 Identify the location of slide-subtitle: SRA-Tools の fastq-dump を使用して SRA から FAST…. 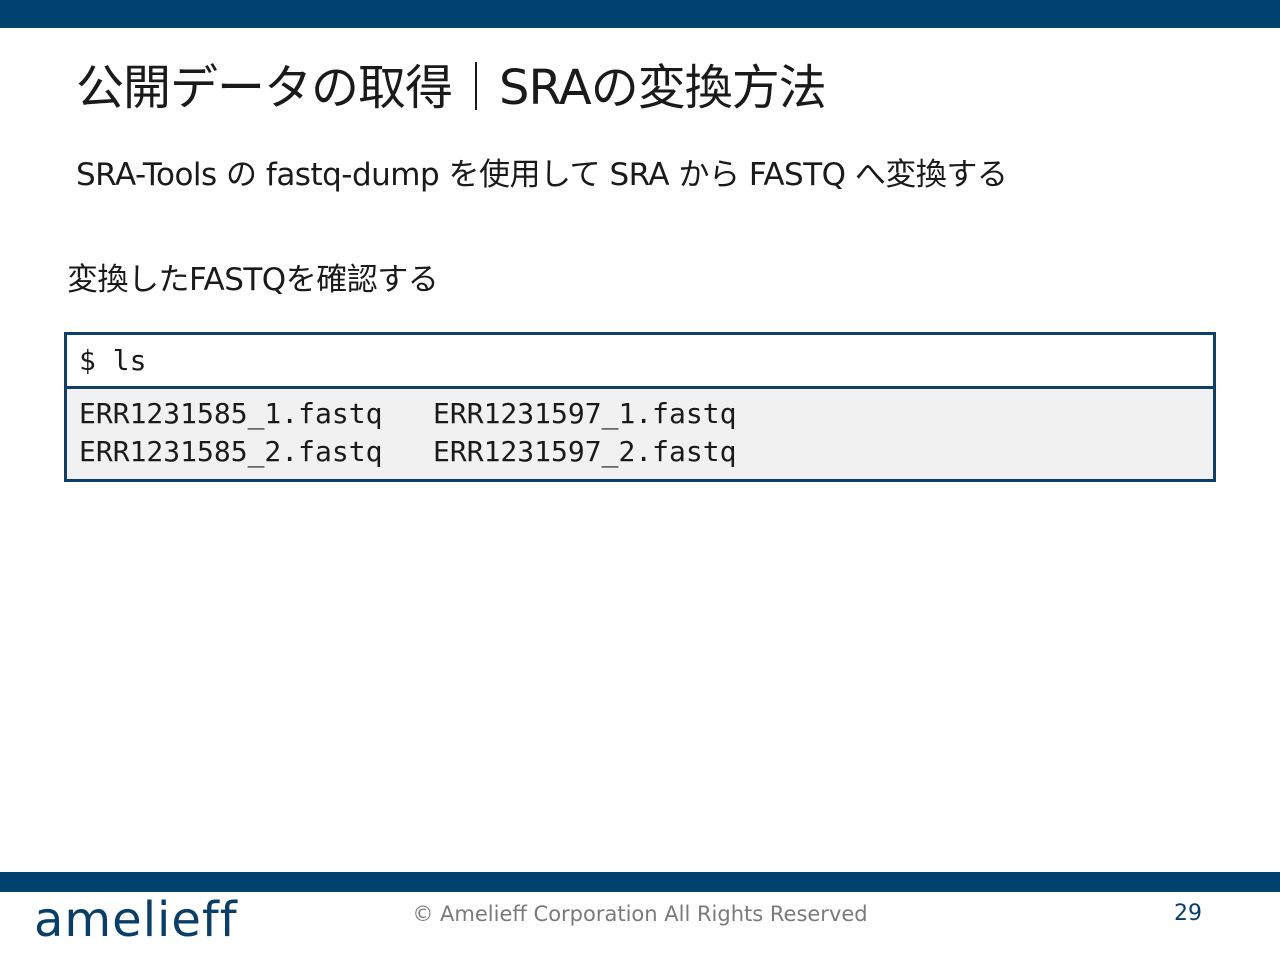
(542, 175).